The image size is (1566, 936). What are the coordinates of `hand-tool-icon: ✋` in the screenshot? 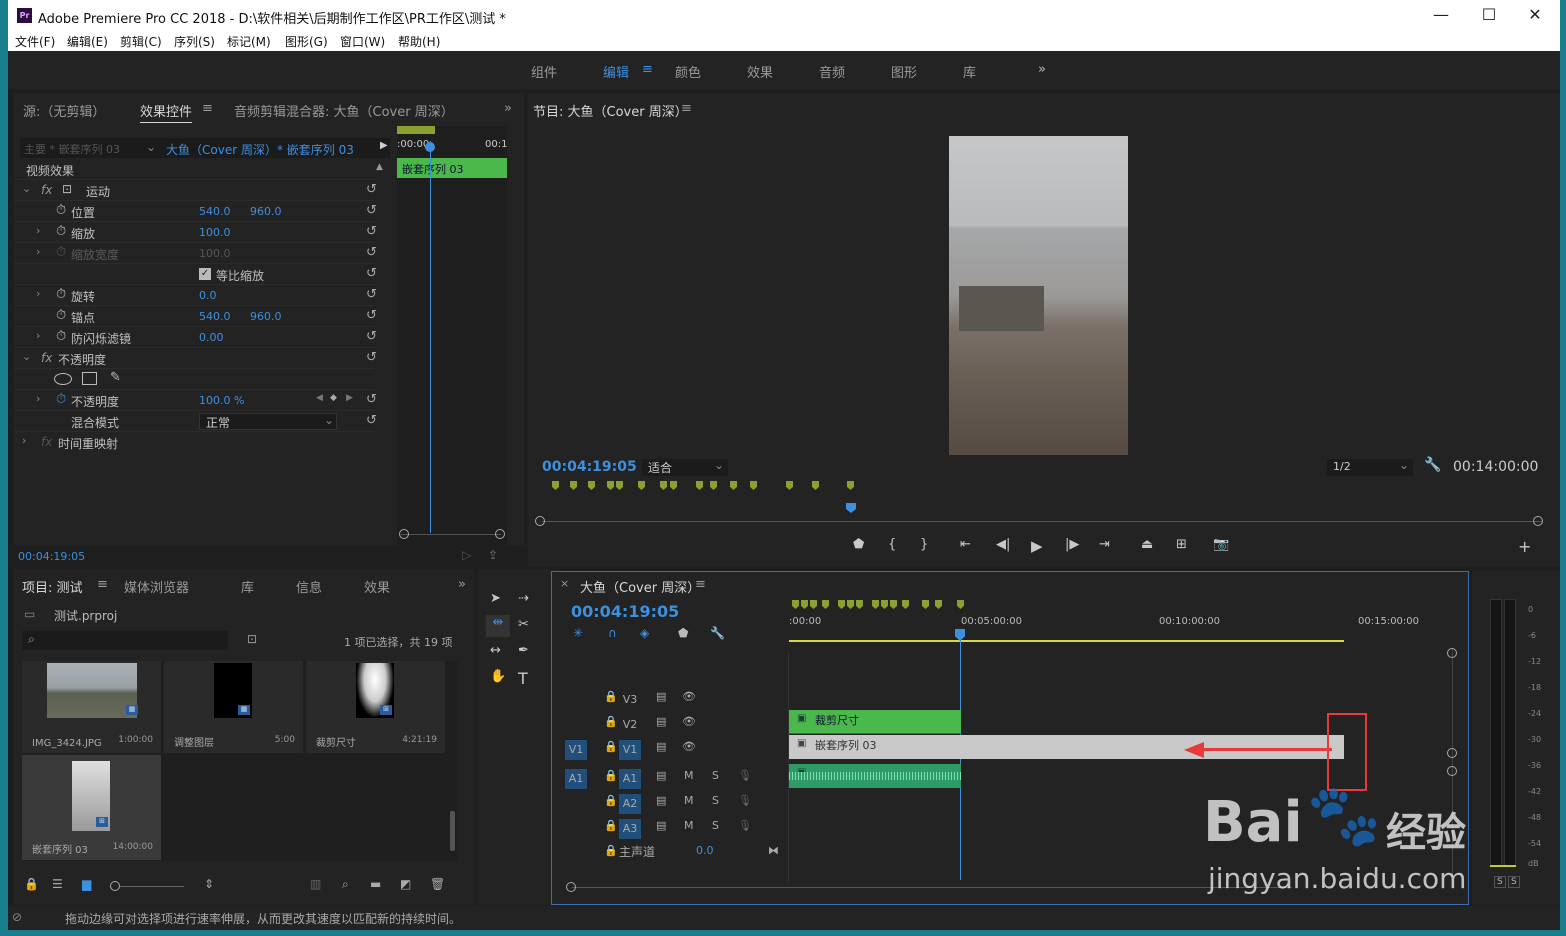 It's located at (498, 676).